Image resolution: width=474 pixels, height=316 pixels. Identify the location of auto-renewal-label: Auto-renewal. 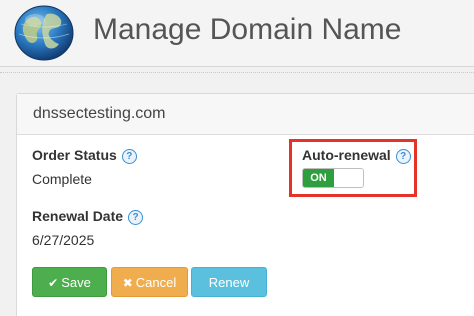
(346, 155).